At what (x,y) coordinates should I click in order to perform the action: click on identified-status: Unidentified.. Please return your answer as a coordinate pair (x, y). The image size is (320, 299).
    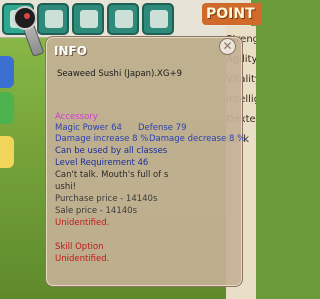
    Looking at the image, I should click on (82, 223).